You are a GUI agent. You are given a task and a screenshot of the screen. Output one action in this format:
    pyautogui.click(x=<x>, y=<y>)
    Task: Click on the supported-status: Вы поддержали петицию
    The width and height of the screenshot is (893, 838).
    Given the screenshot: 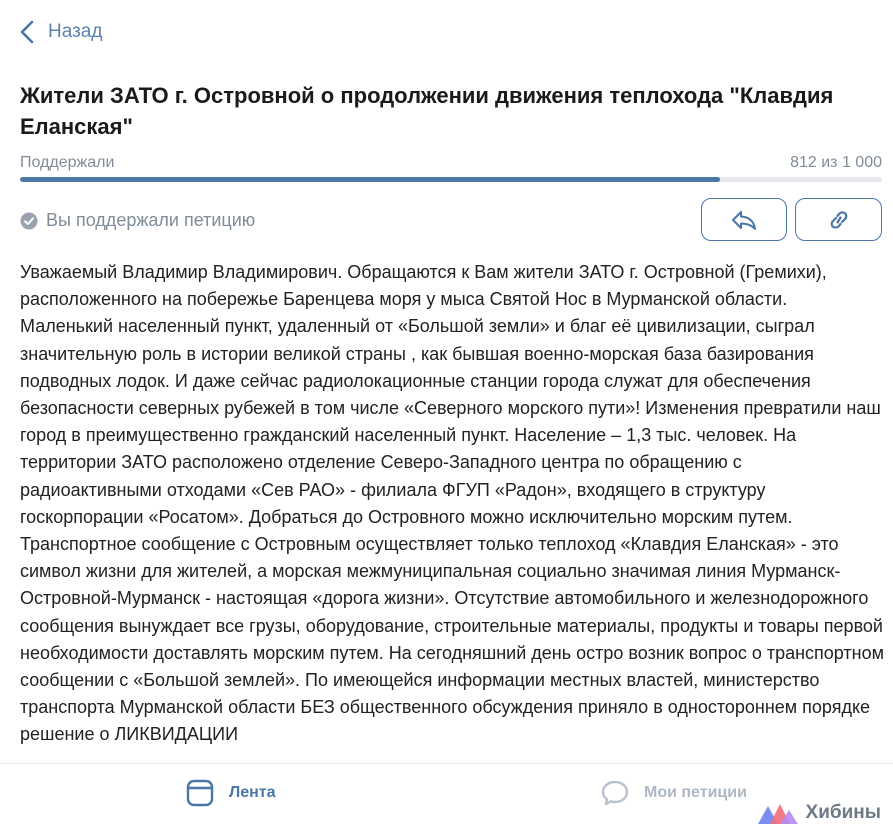 What is the action you would take?
    pyautogui.click(x=137, y=220)
    